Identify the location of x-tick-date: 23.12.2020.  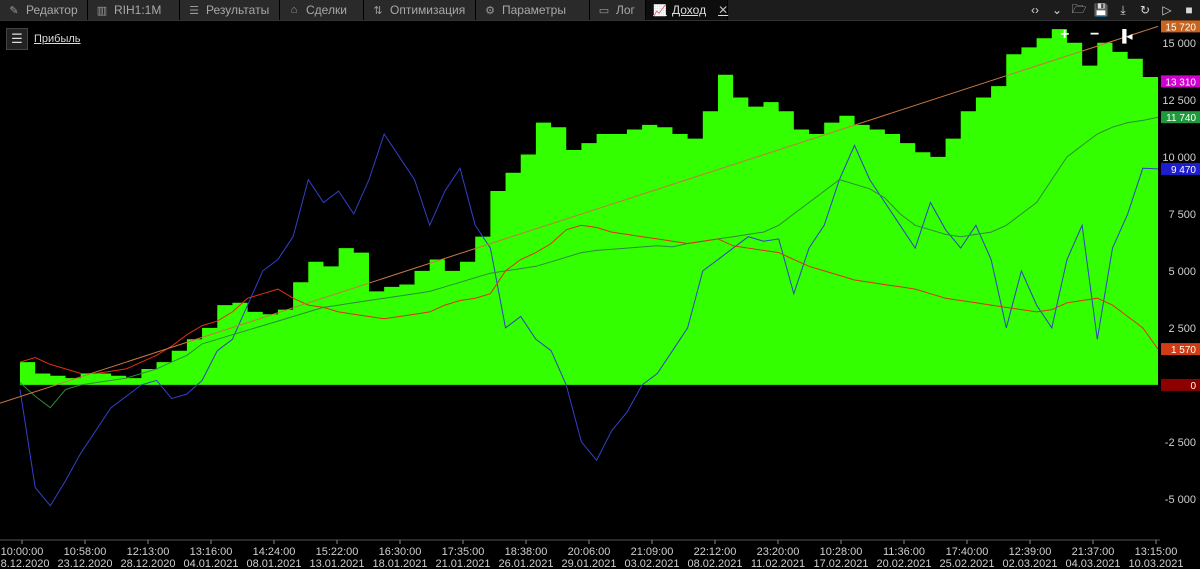
(84, 563).